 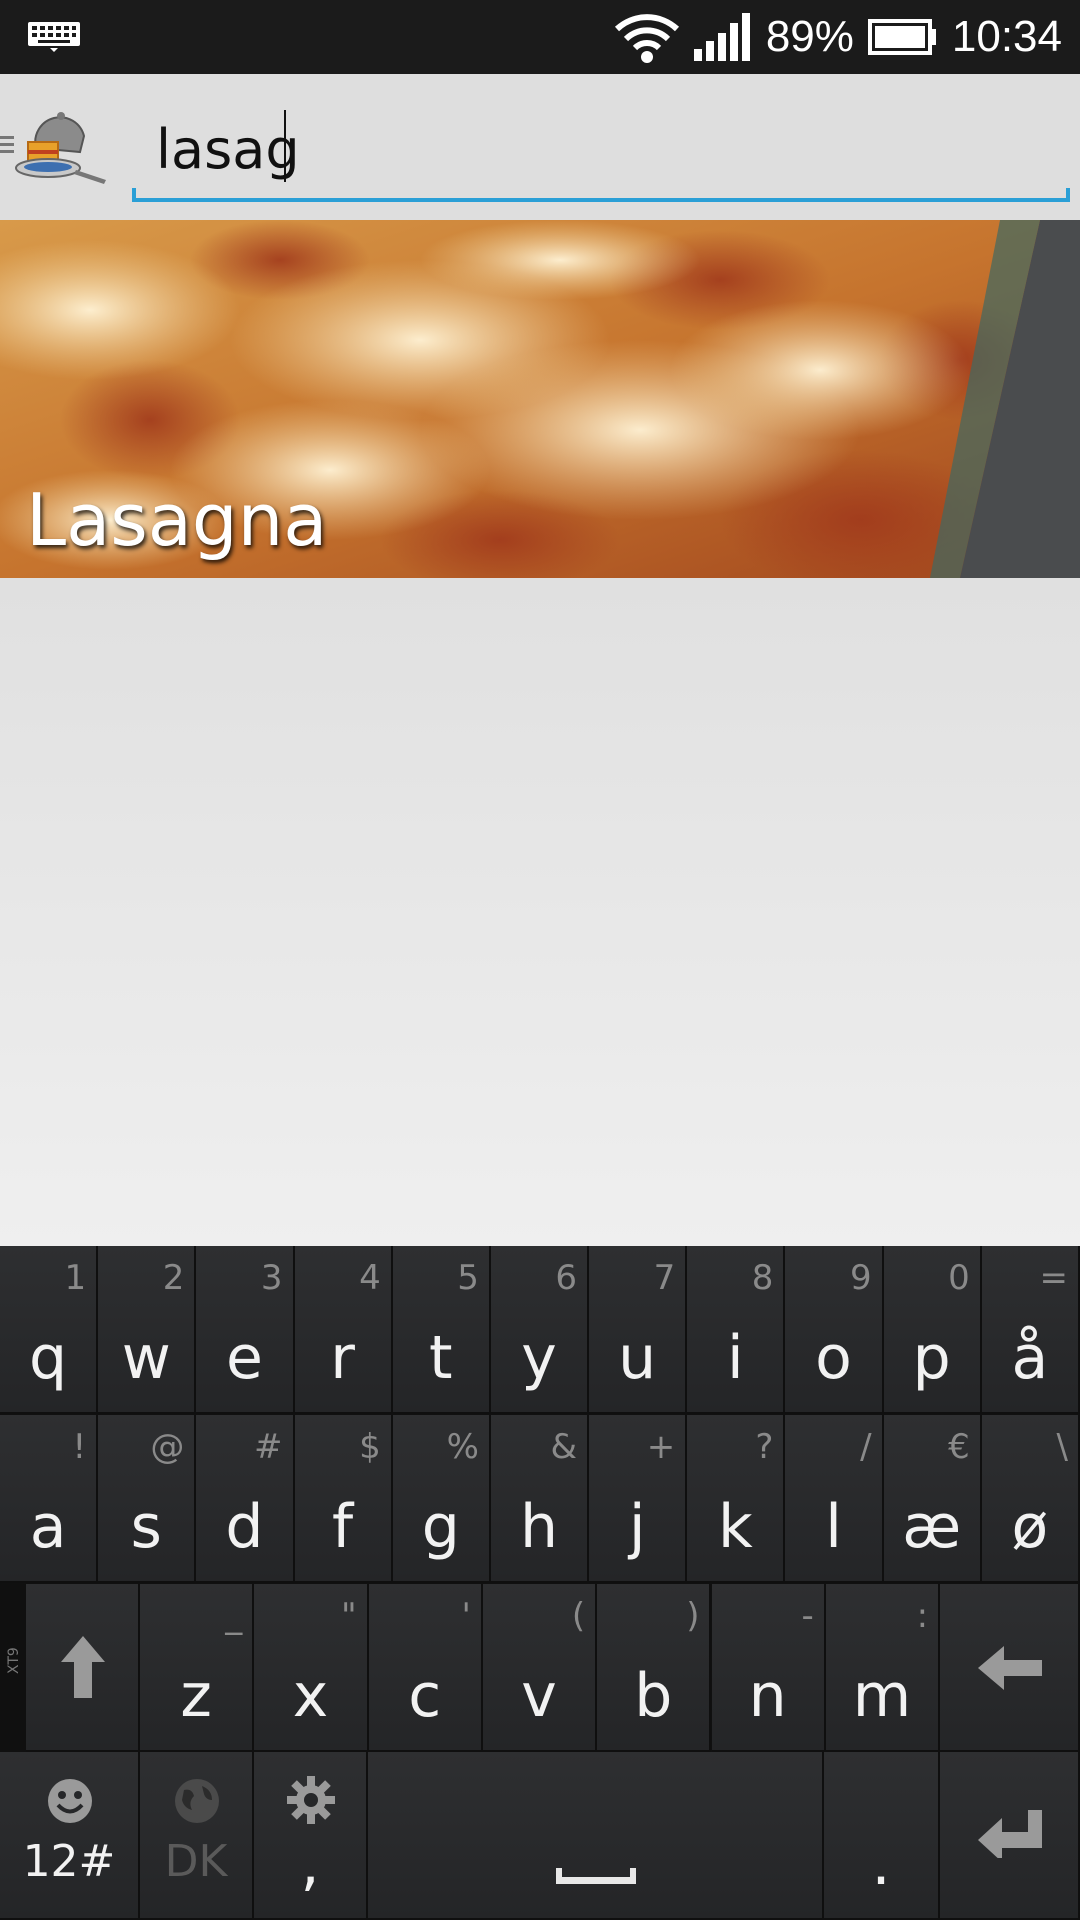 I want to click on key-j: + j, so click(x=638, y=1499).